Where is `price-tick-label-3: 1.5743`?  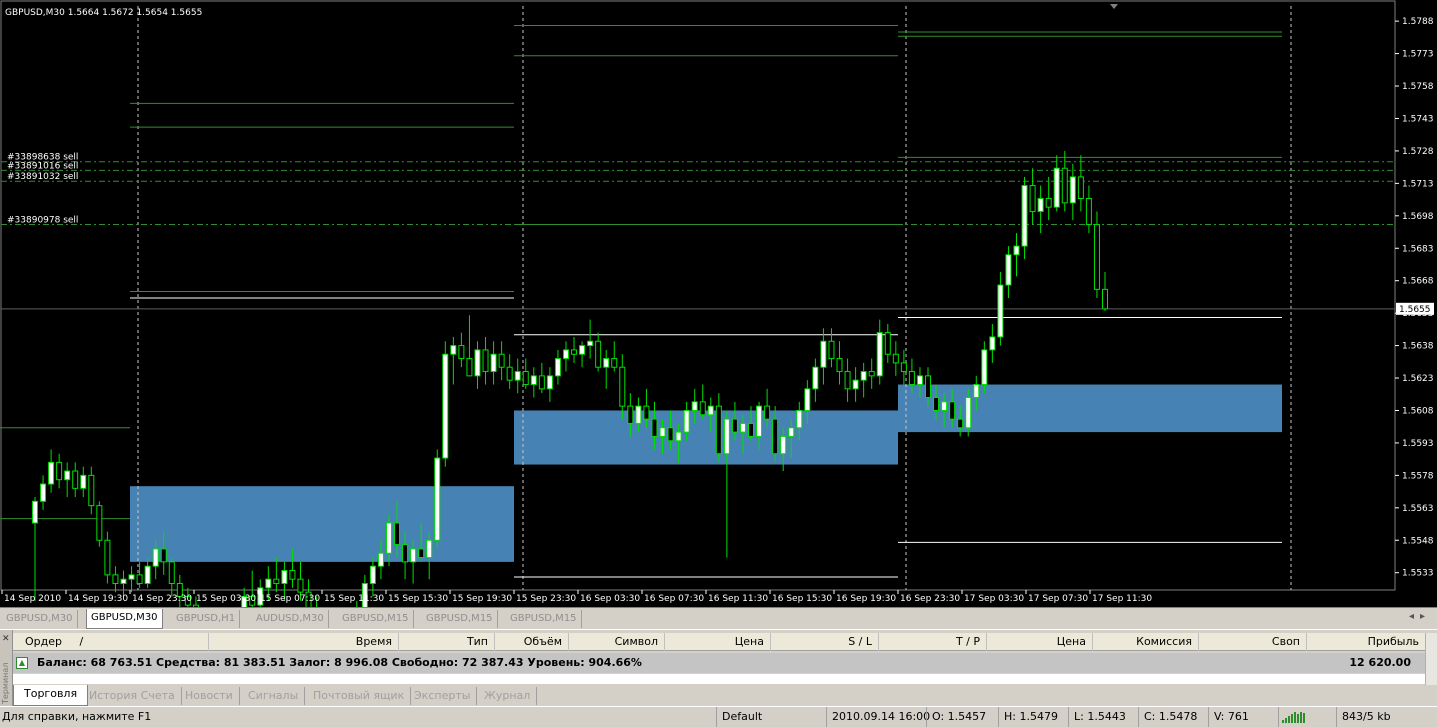
price-tick-label-3: 1.5743 is located at coordinates (1418, 119).